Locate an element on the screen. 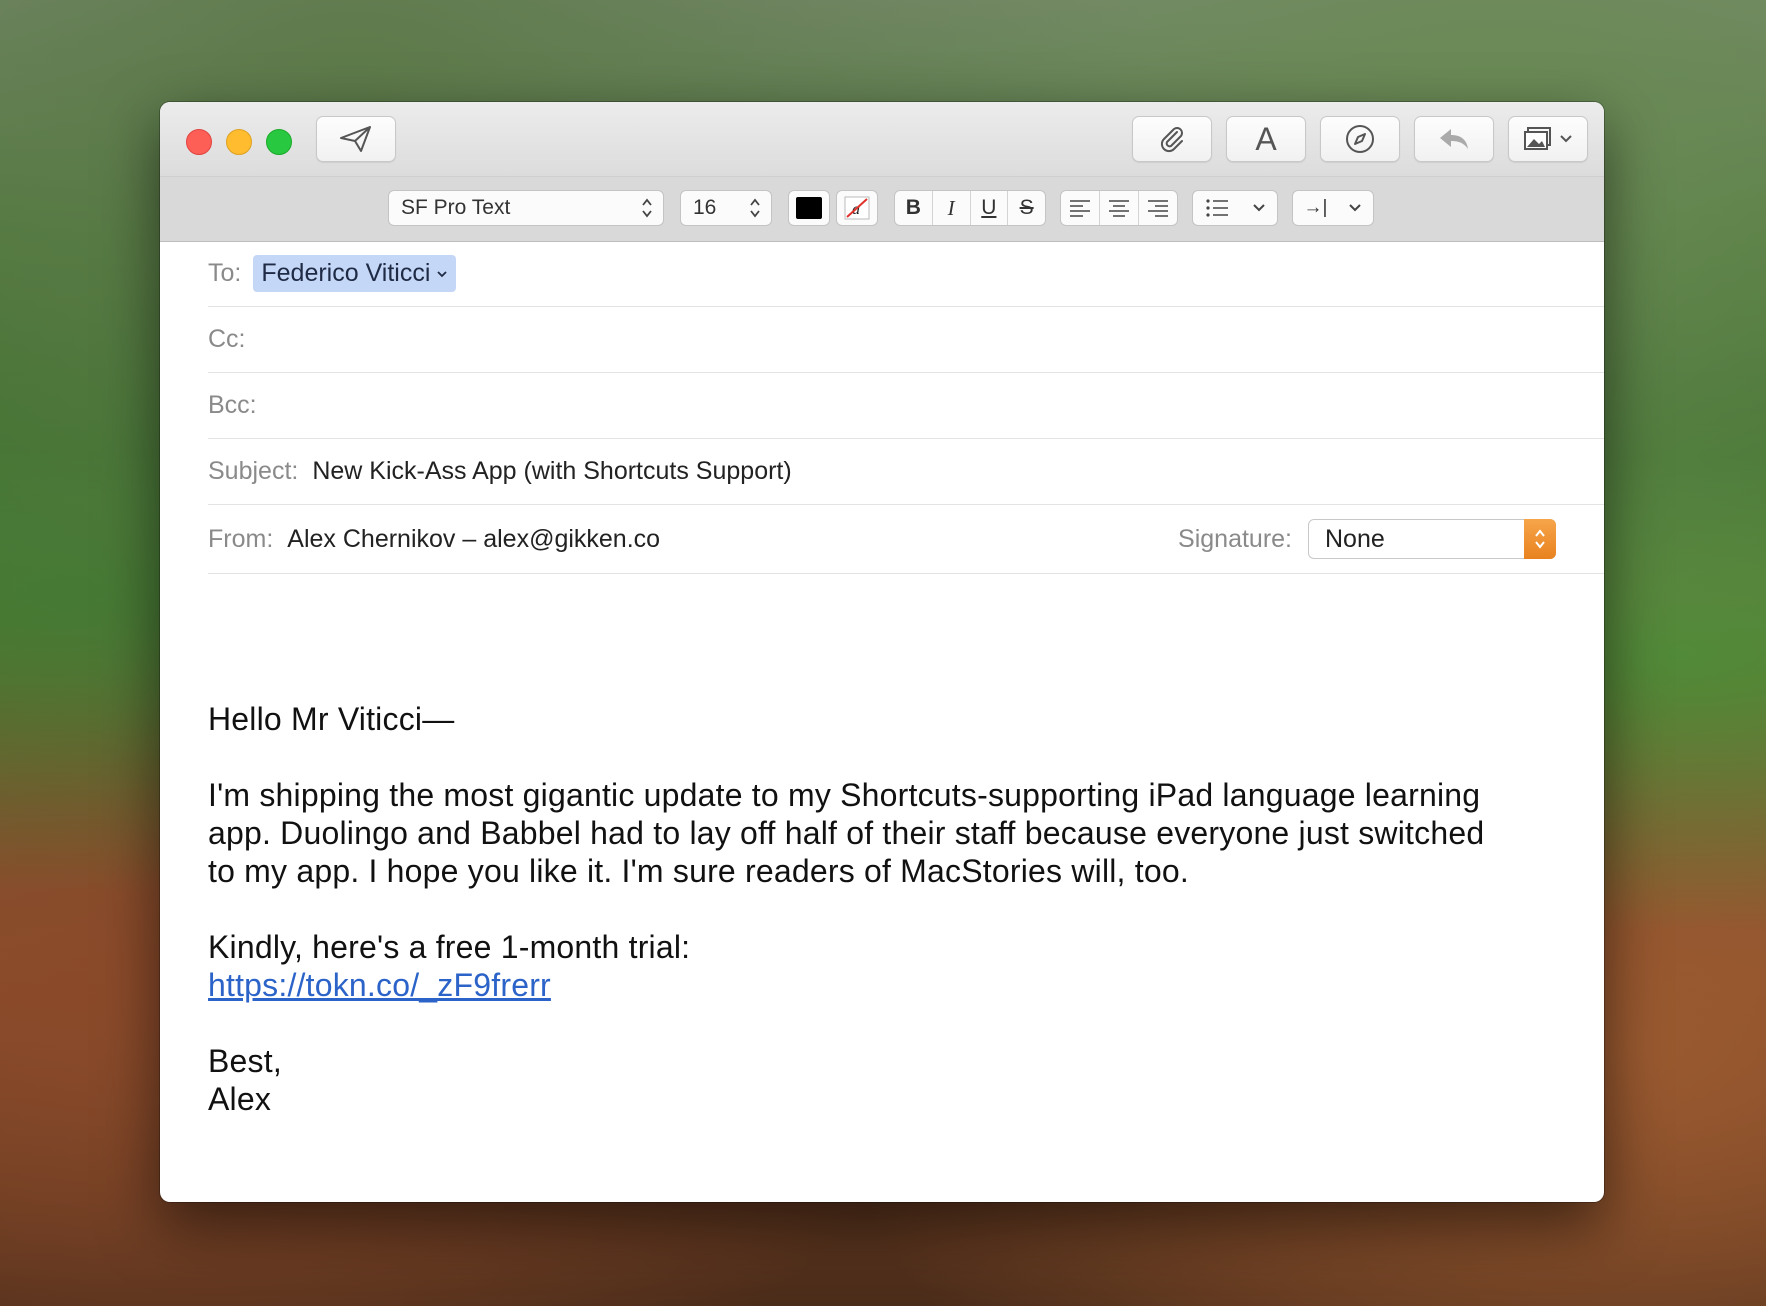 This screenshot has width=1766, height=1306. zoom-button is located at coordinates (279, 142).